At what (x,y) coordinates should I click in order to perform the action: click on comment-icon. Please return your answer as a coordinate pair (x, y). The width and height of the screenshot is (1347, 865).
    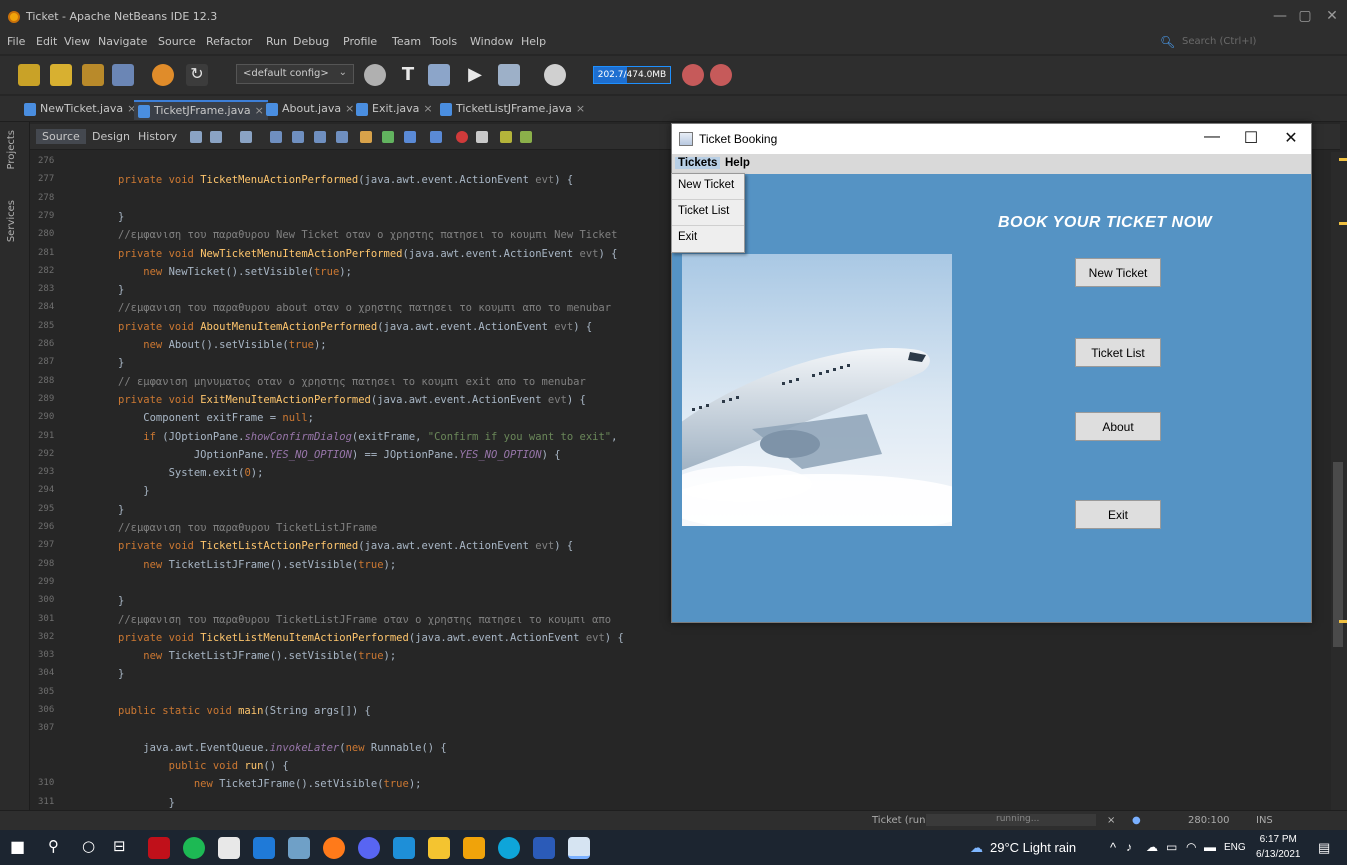
    Looking at the image, I should click on (506, 137).